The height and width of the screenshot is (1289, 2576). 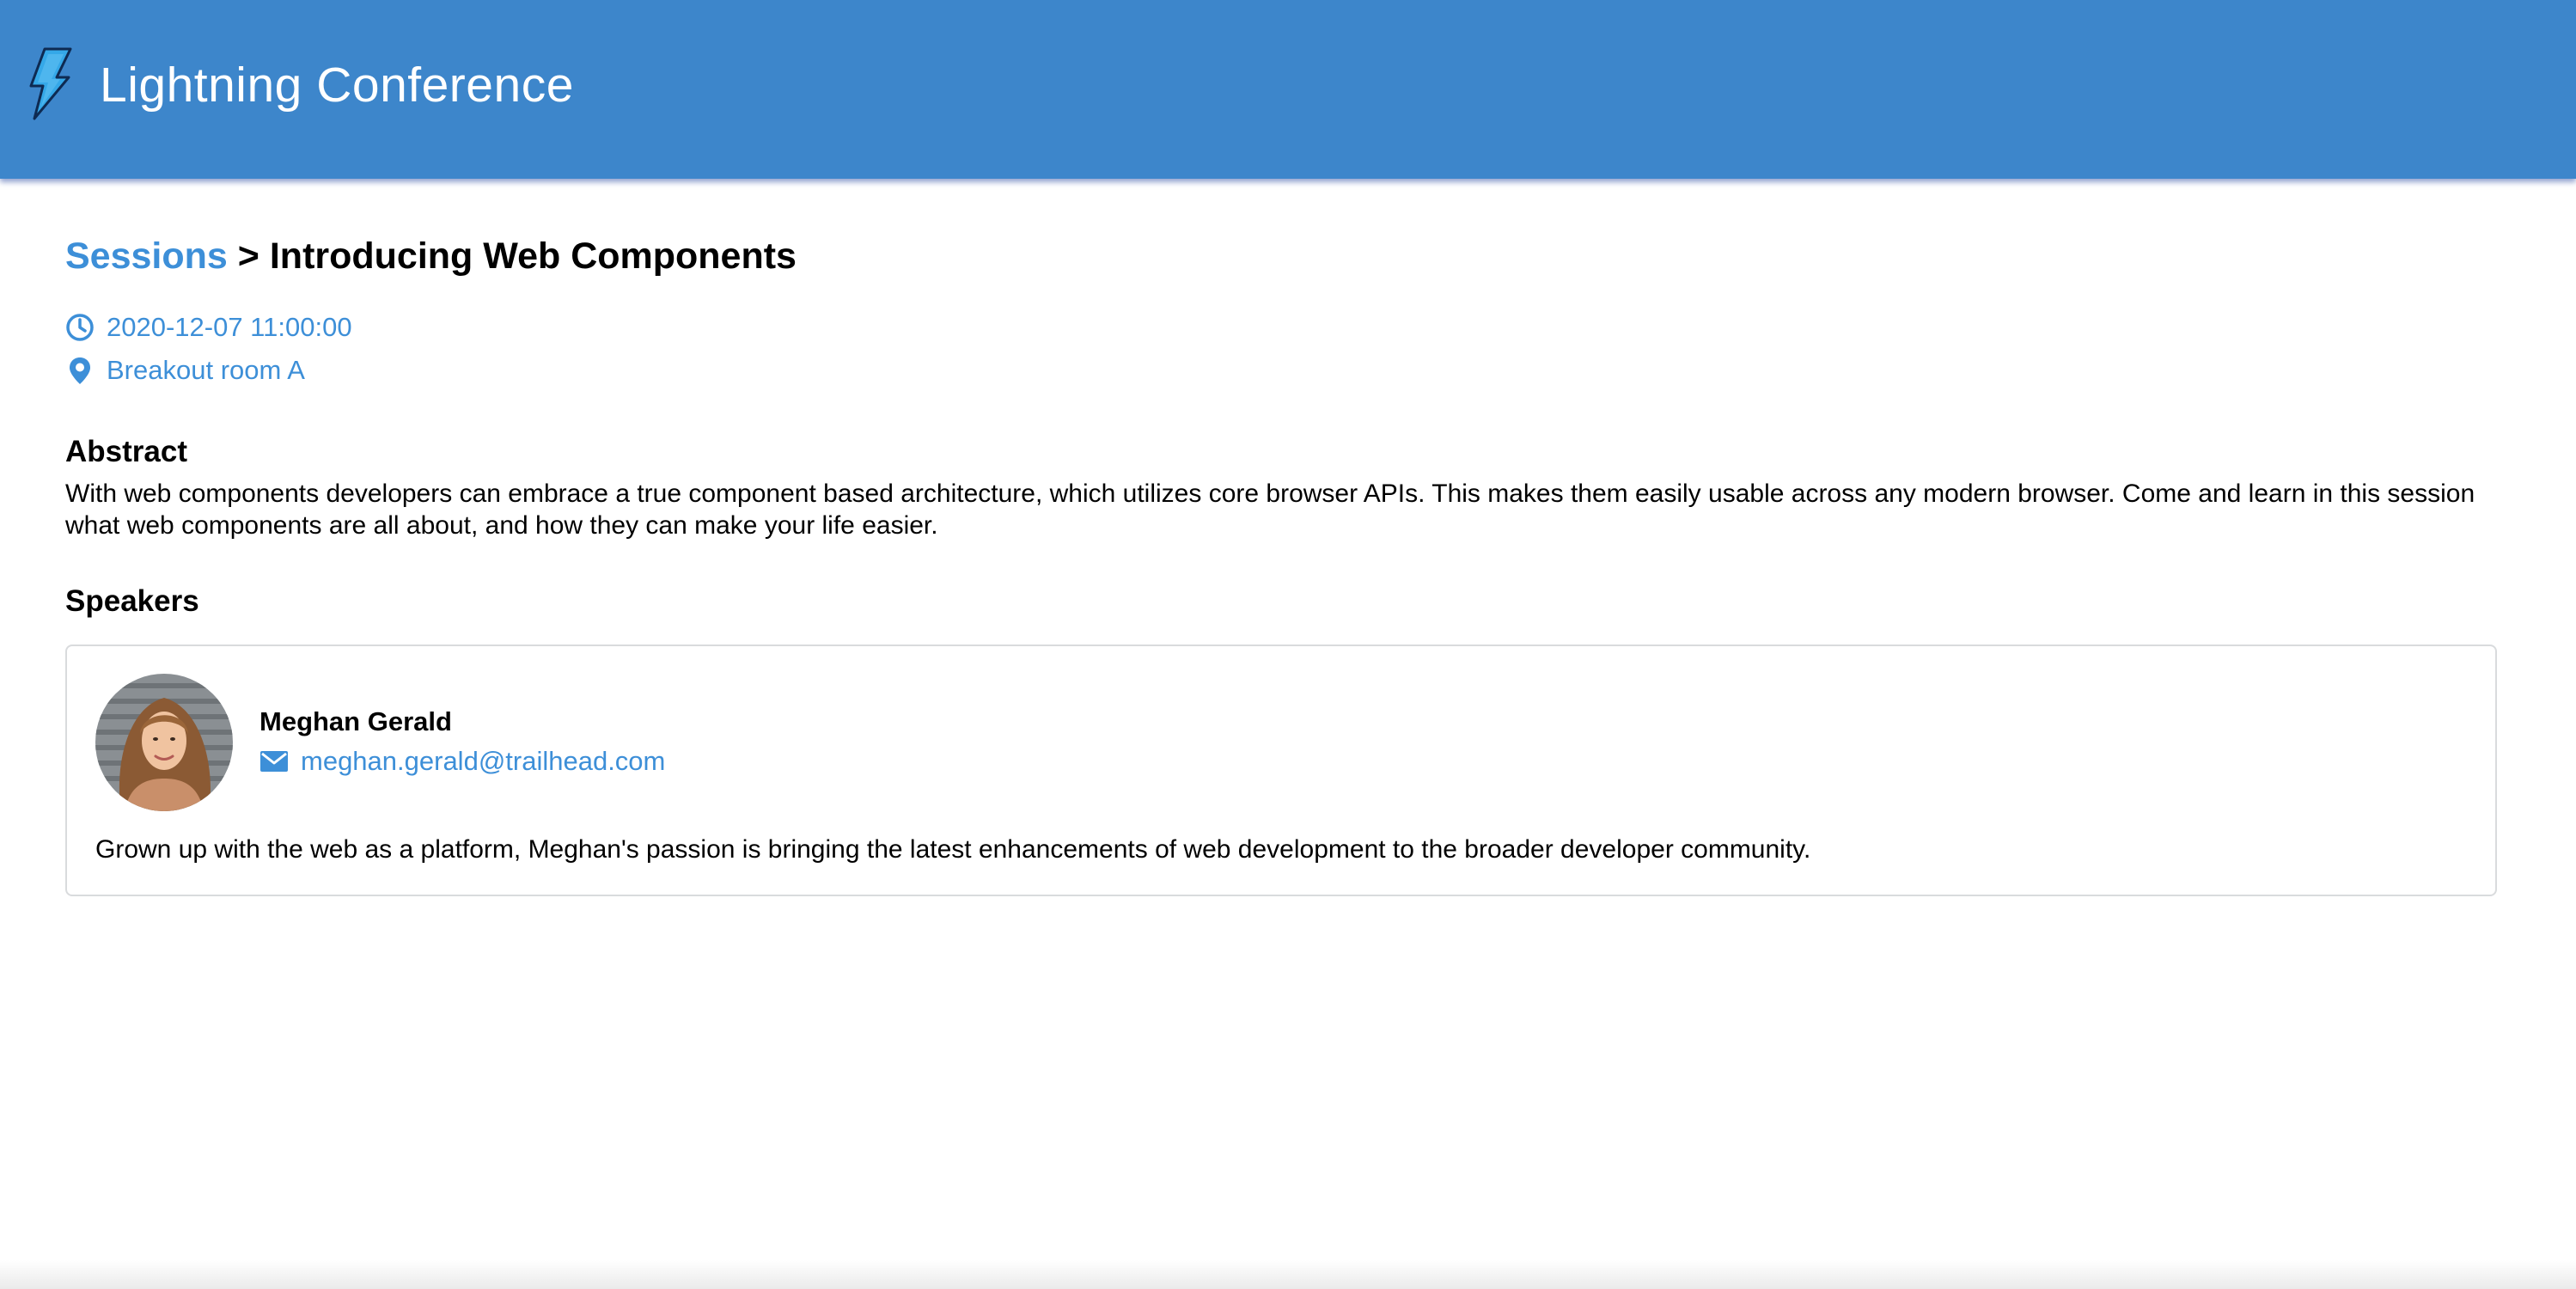 I want to click on abstract-heading: Abstract, so click(x=126, y=451).